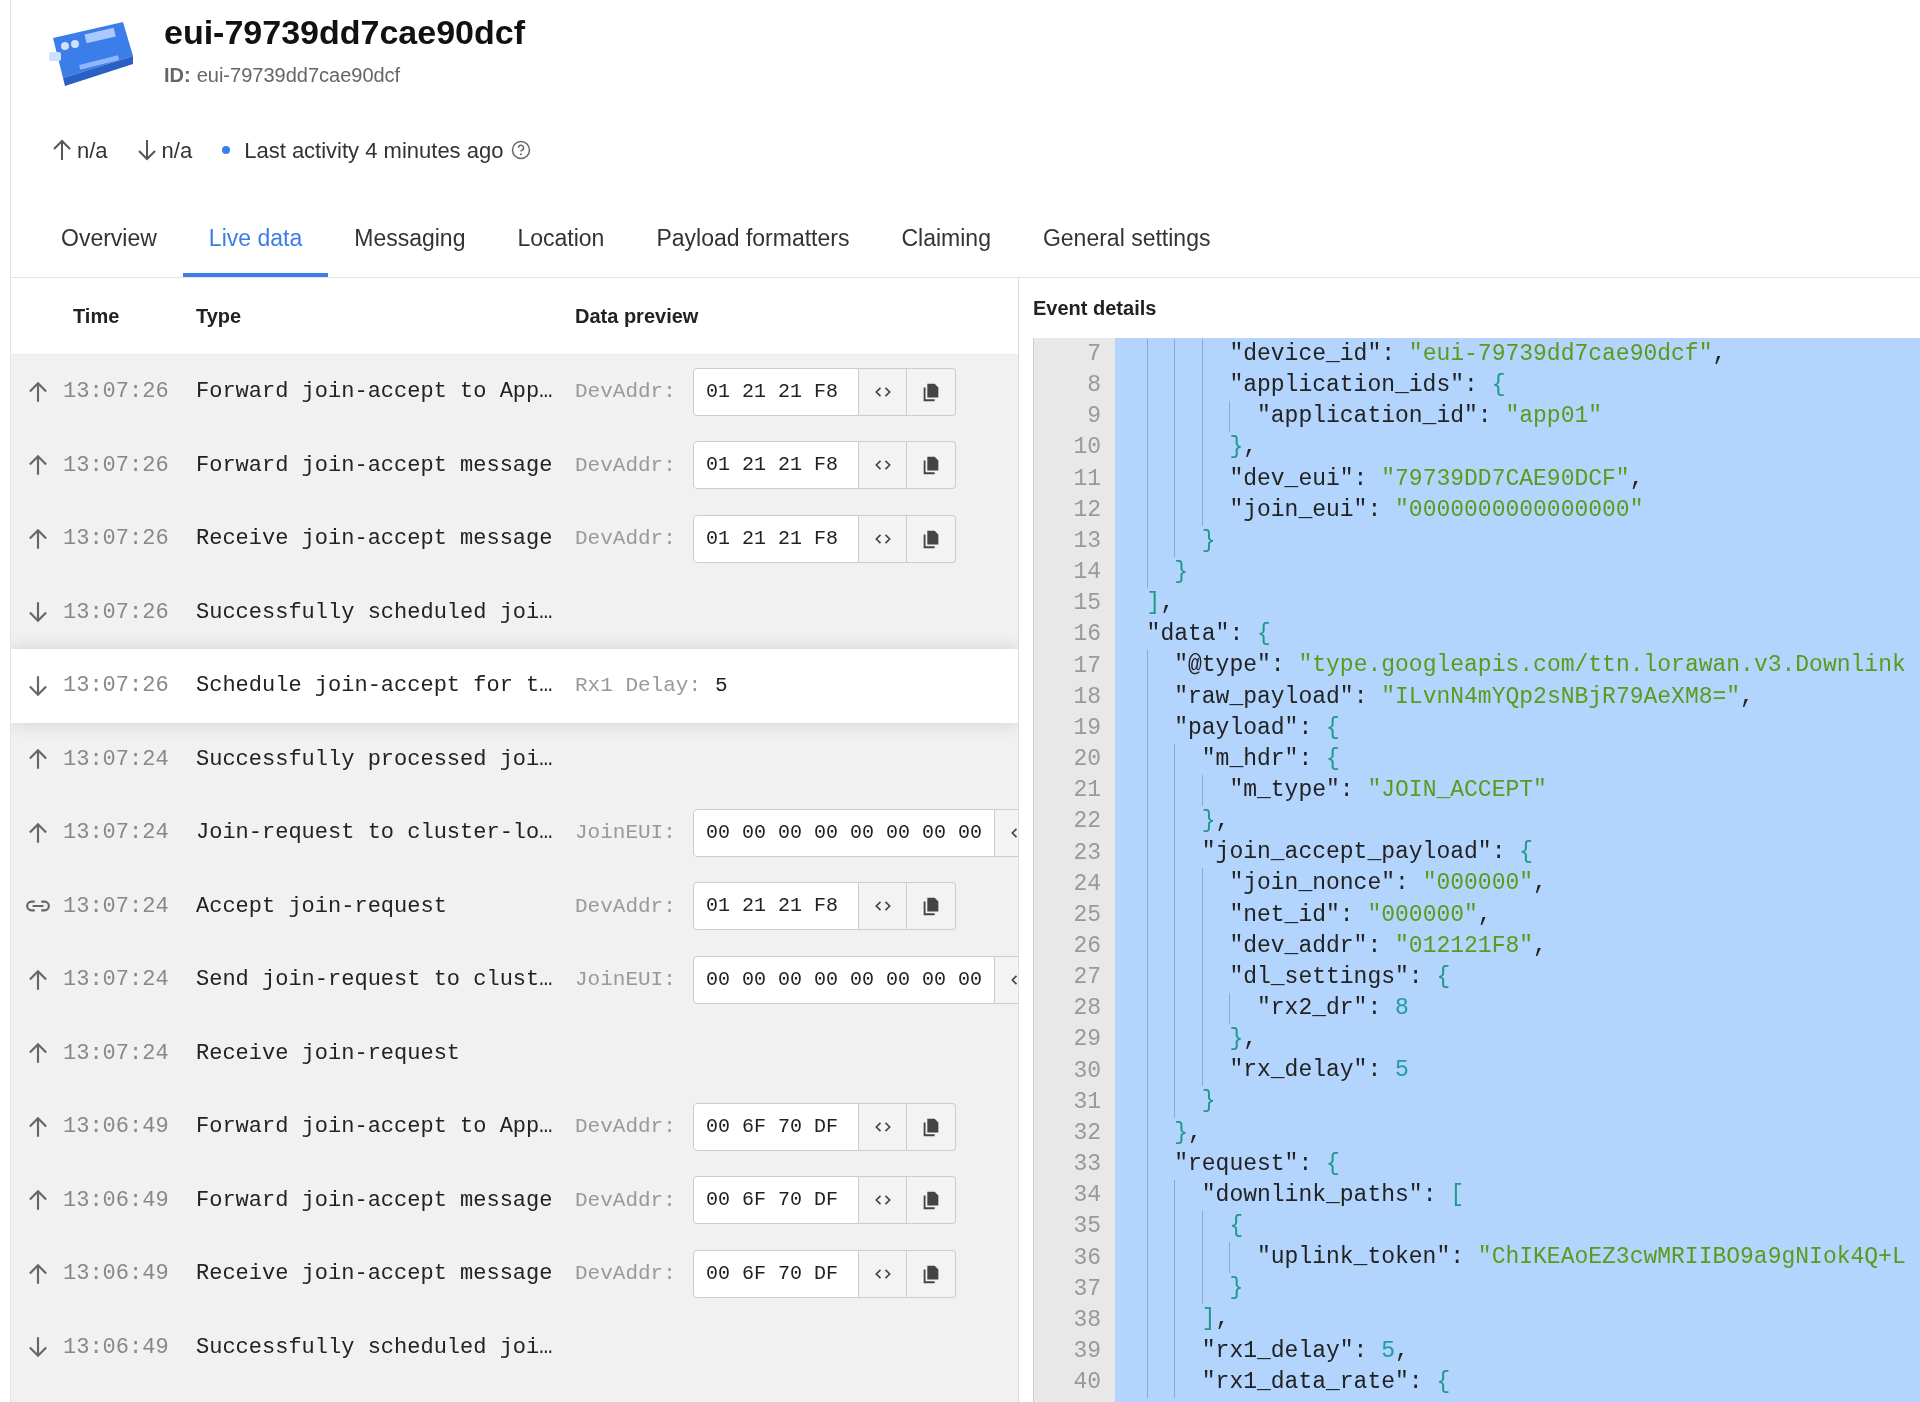 The height and width of the screenshot is (1402, 1920). Describe the element at coordinates (1257, 1164) in the screenshot. I see `code-line: "request": {` at that location.